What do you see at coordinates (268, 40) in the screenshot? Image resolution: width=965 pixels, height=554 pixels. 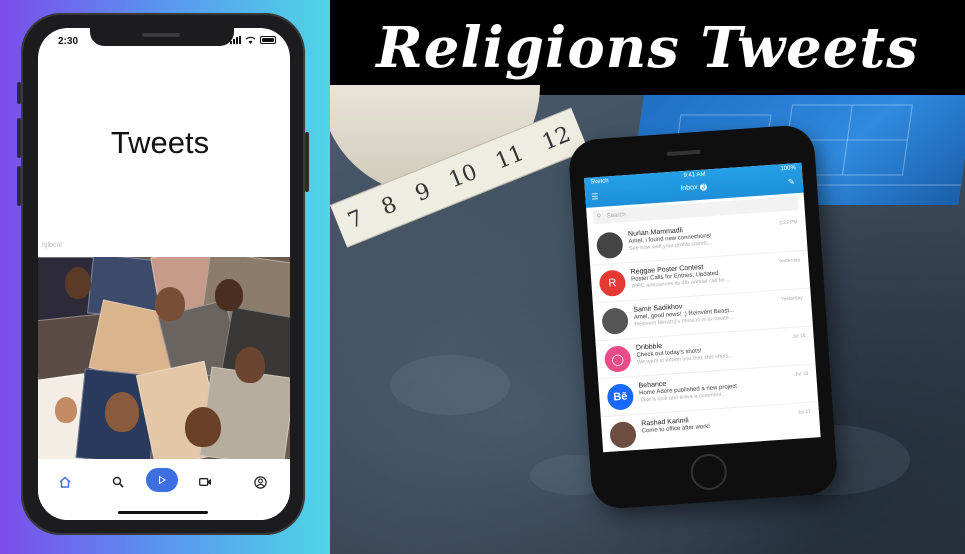 I see `battery-icon` at bounding box center [268, 40].